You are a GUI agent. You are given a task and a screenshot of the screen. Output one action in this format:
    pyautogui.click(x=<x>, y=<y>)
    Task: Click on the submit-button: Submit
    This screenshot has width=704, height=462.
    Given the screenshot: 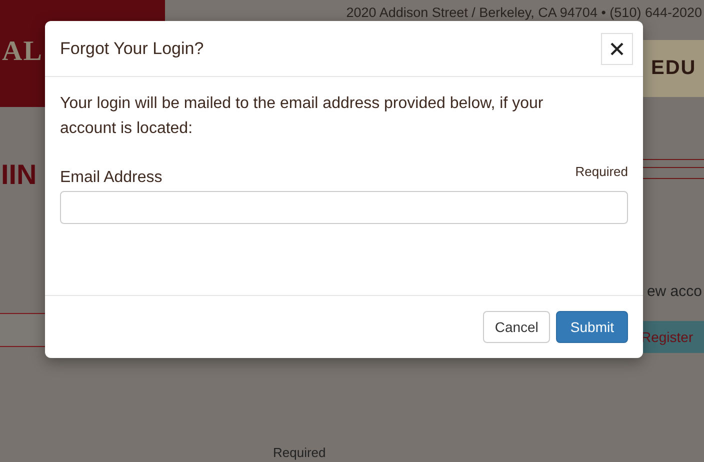 What is the action you would take?
    pyautogui.click(x=592, y=327)
    